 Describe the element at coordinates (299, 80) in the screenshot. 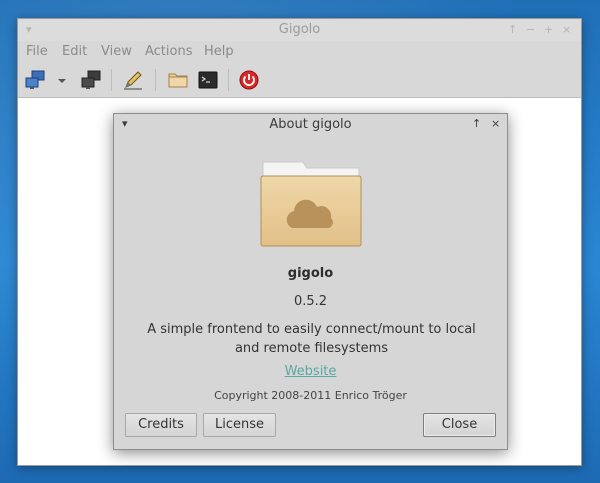

I see `toolbar` at that location.